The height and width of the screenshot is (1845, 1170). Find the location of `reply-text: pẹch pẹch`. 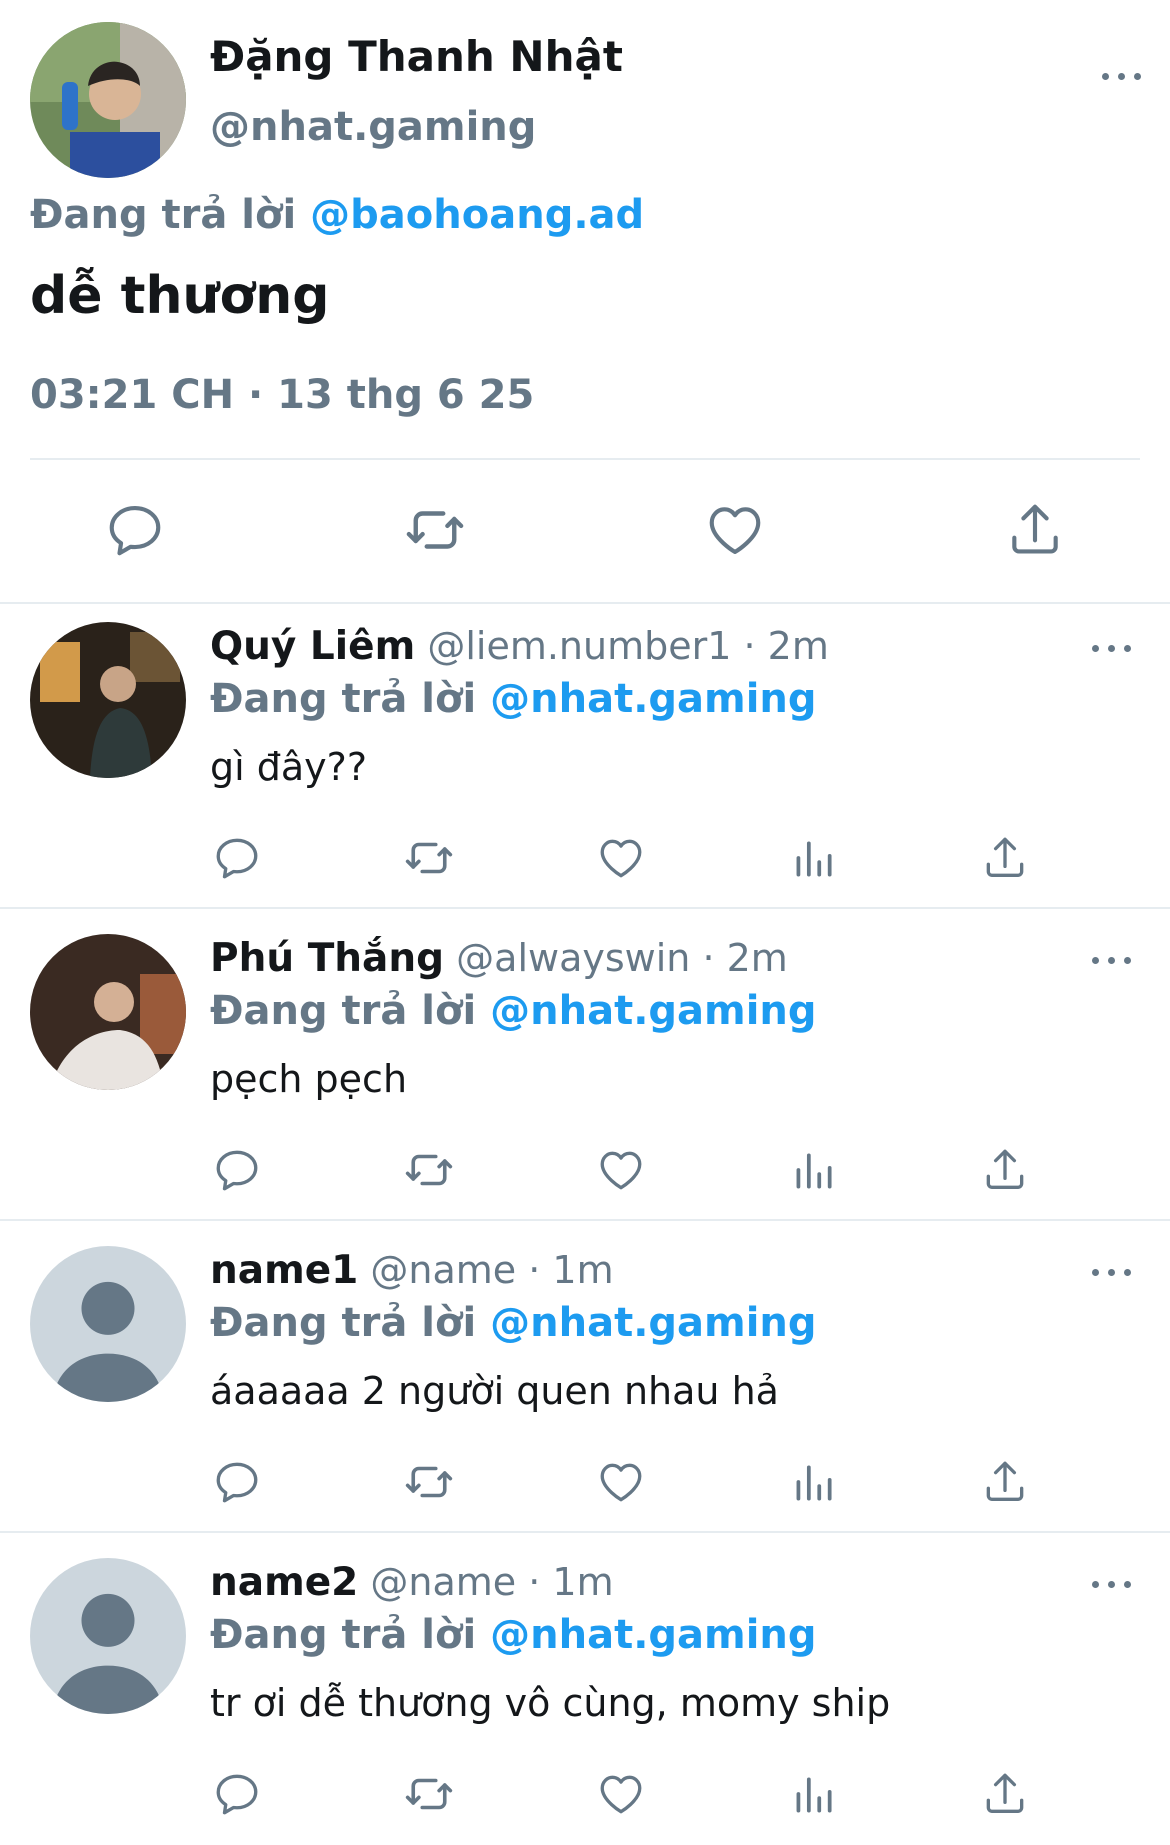

reply-text: pẹch pẹch is located at coordinates (309, 1079).